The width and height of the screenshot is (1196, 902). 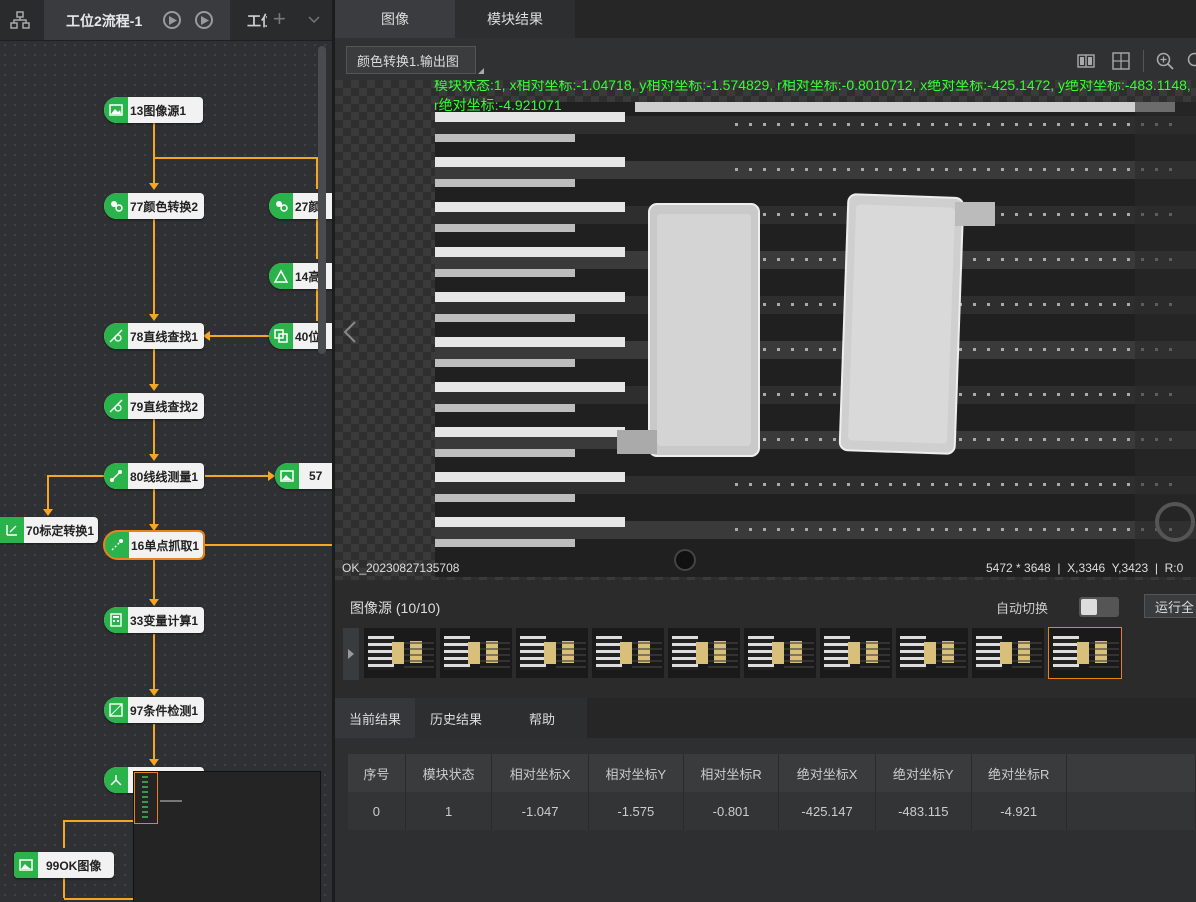 I want to click on minimap, so click(x=227, y=836).